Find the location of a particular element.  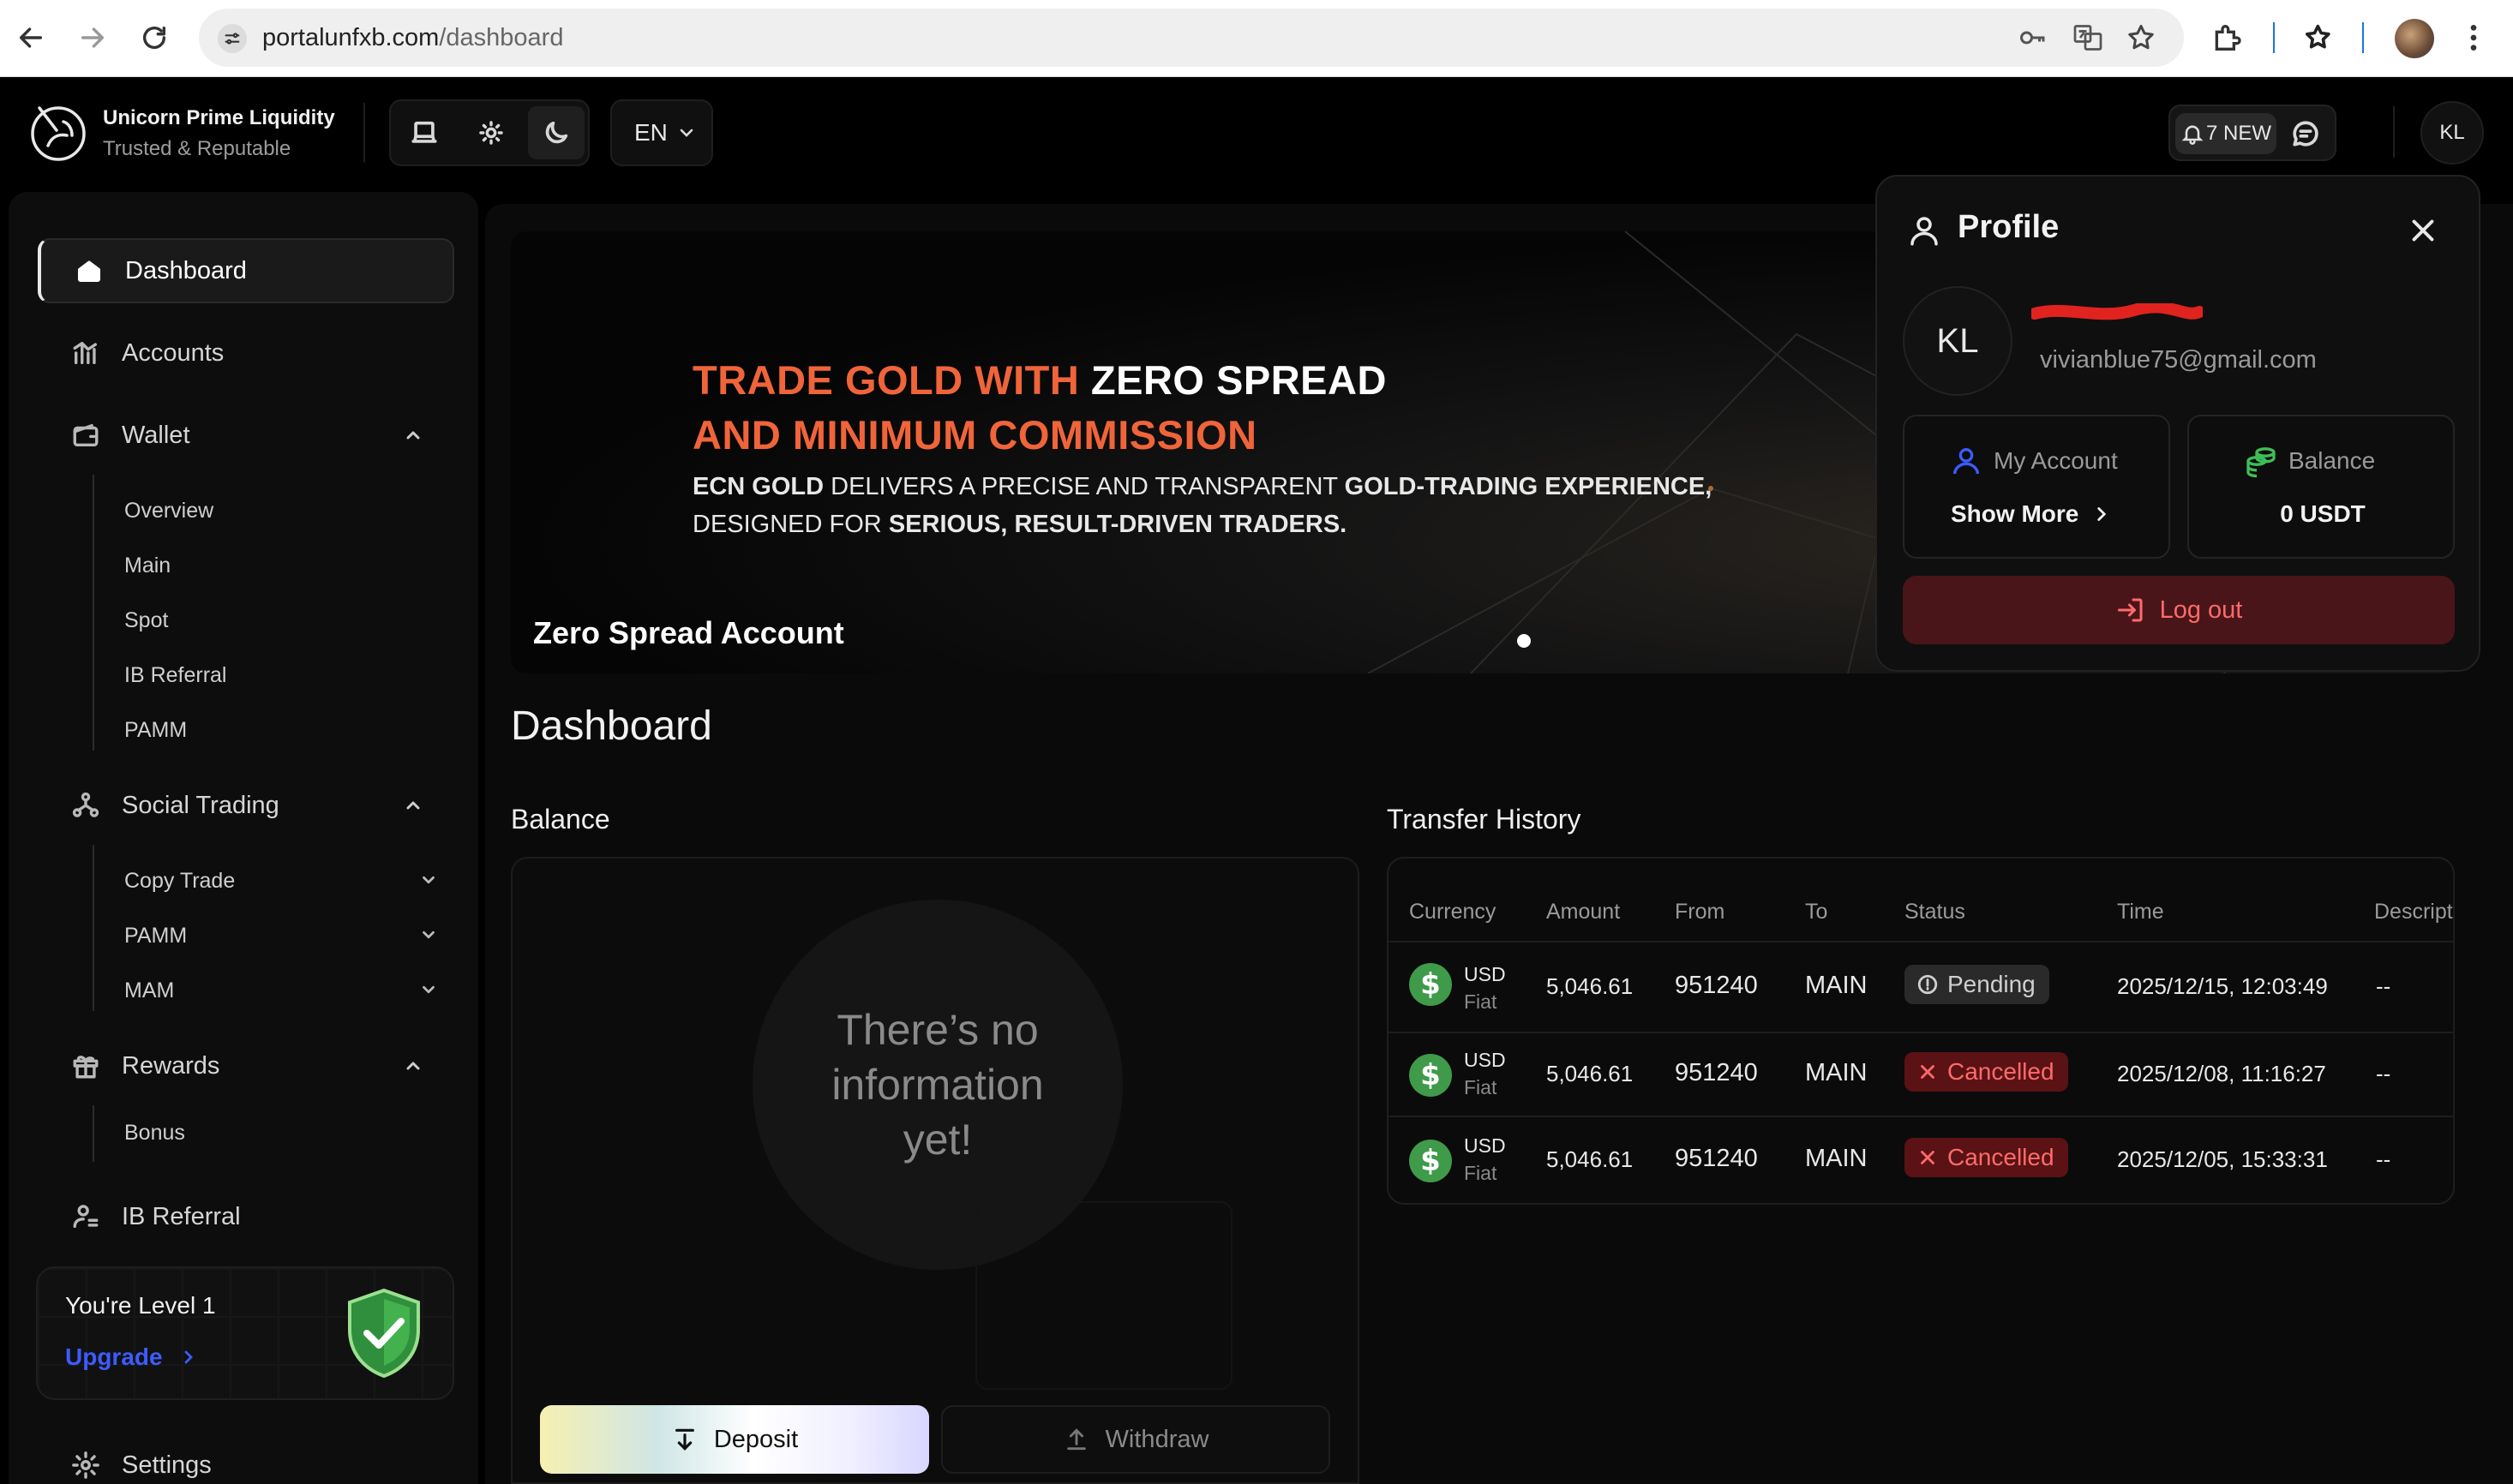

sidebar-subitem-ib-referral: IB Referral is located at coordinates (287, 675).